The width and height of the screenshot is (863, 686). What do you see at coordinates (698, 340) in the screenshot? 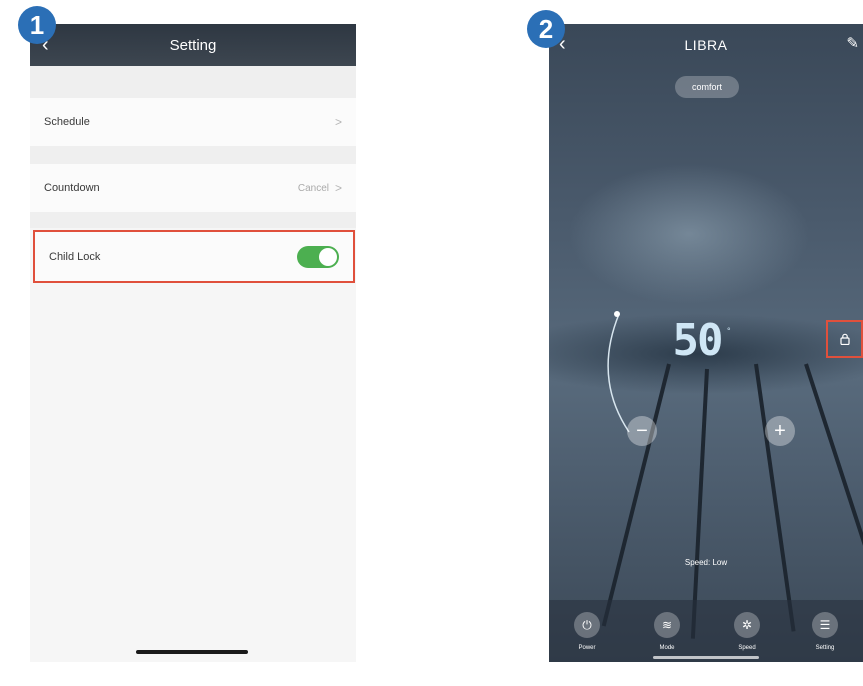
I see `temperature-value: 50` at bounding box center [698, 340].